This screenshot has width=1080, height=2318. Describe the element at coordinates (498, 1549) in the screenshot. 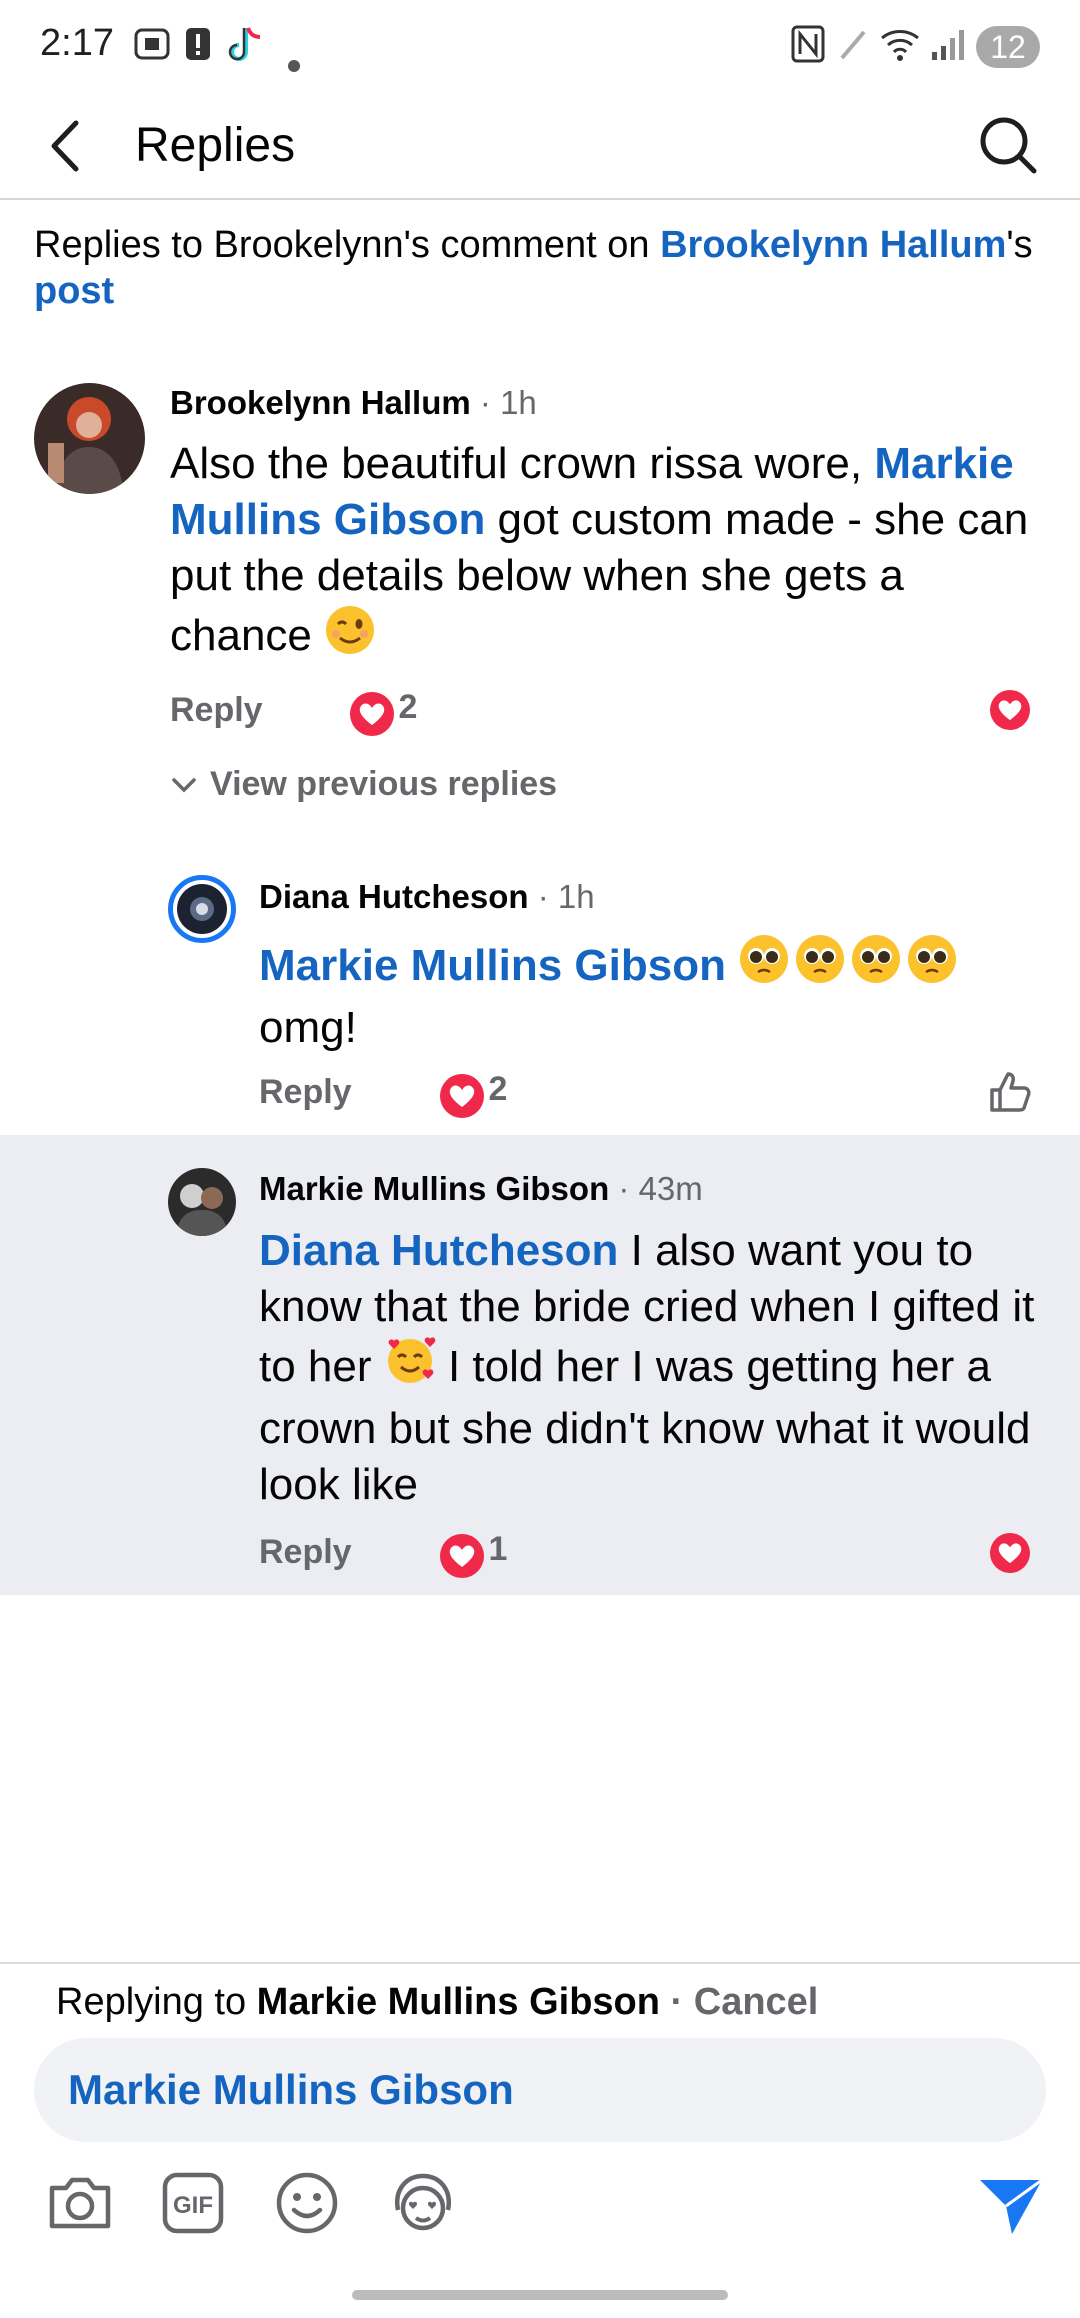

I see `reaction-count: 1` at that location.